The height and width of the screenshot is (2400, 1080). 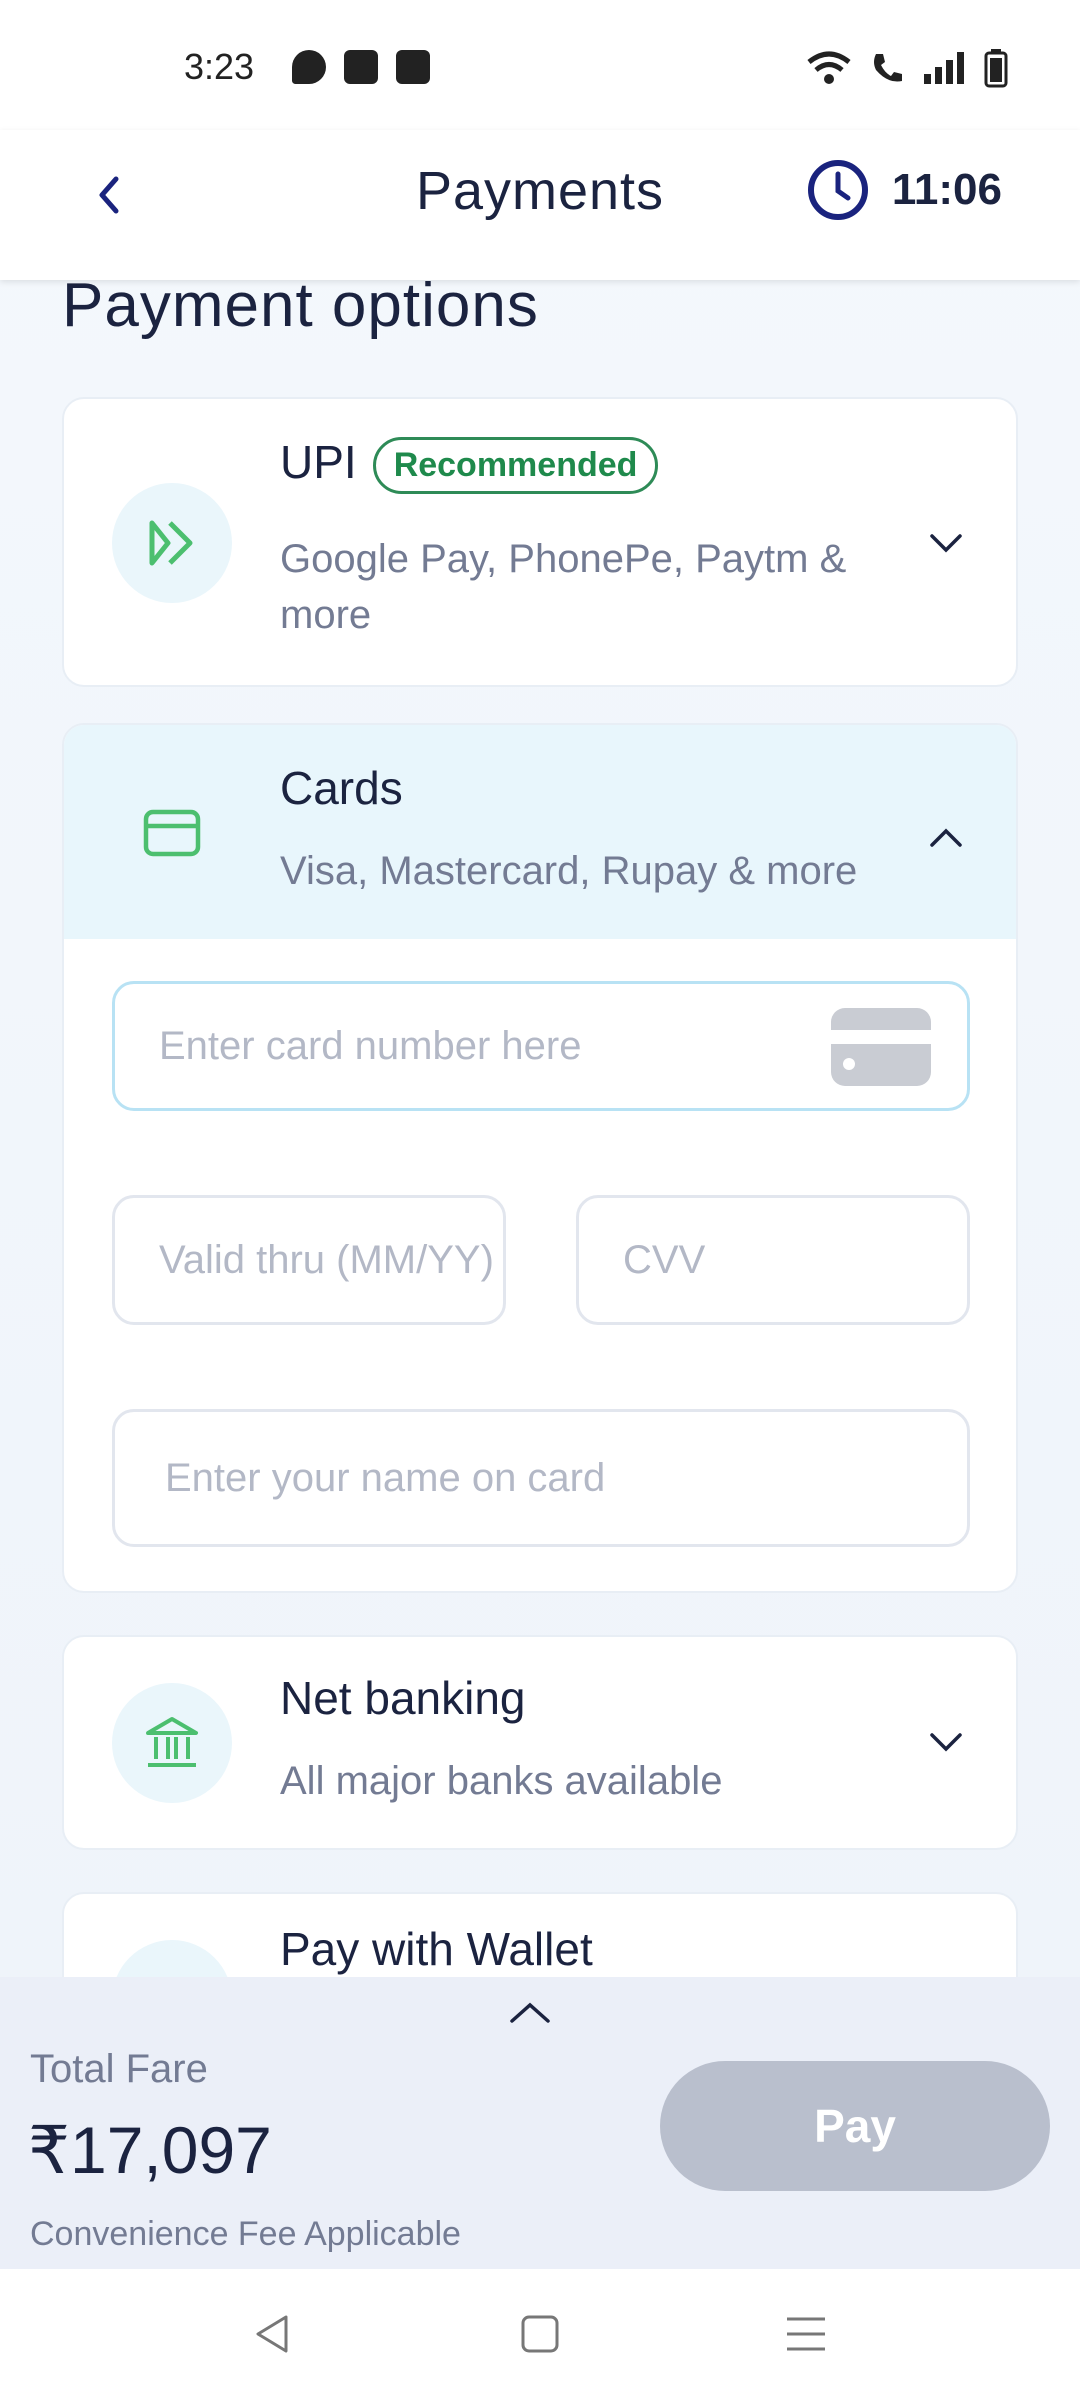 What do you see at coordinates (318, 462) in the screenshot?
I see `upi-title: UPI` at bounding box center [318, 462].